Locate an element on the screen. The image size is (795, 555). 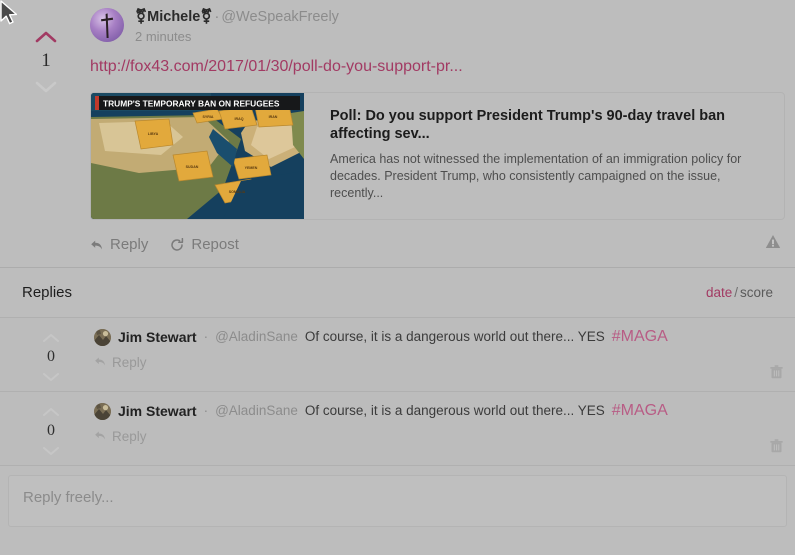
post-meta: ⚧Michele⚧ · @WeSpeakFreely 2 minutes is located at coordinates (237, 27).